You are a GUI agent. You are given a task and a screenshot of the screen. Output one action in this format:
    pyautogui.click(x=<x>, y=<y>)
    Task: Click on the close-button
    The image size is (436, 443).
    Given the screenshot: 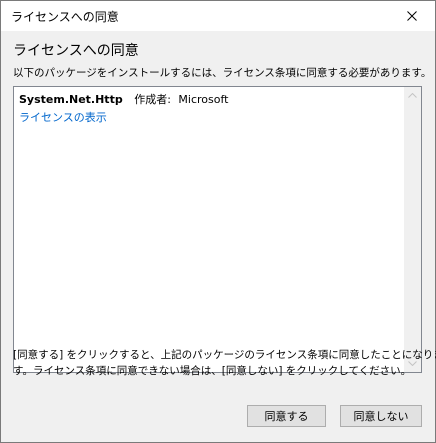 What is the action you would take?
    pyautogui.click(x=412, y=16)
    